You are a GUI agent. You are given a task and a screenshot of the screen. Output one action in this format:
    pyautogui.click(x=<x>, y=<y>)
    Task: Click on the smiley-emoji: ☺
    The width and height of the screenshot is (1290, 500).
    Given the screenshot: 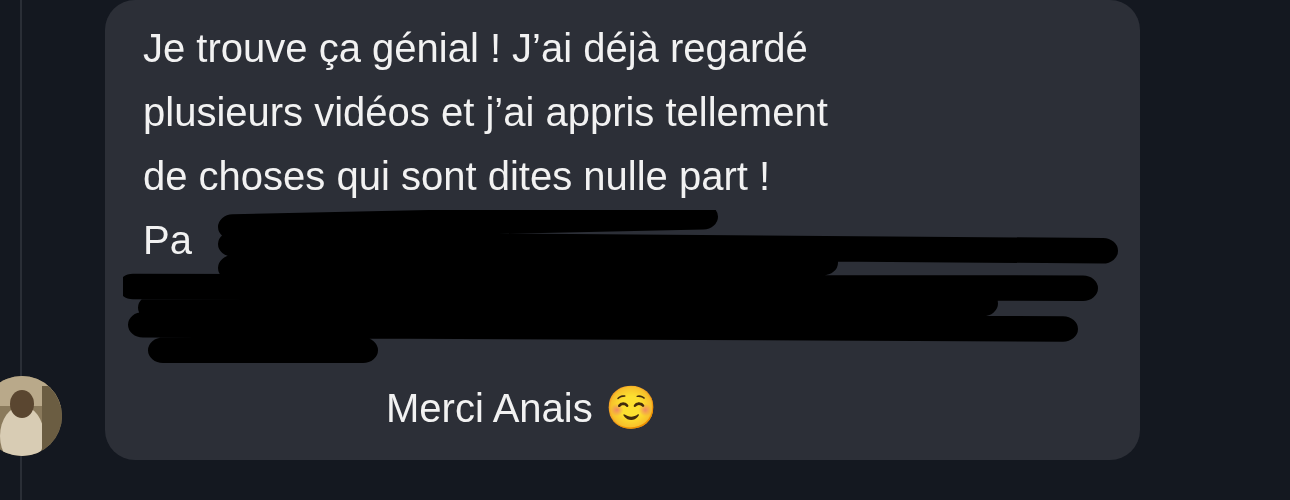 What is the action you would take?
    pyautogui.click(x=630, y=408)
    